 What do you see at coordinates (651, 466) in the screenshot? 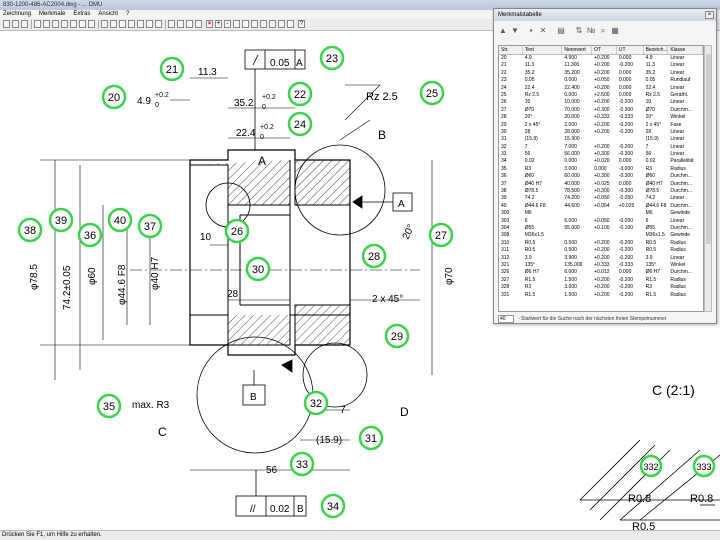
I see `balloon-332: 332` at bounding box center [651, 466].